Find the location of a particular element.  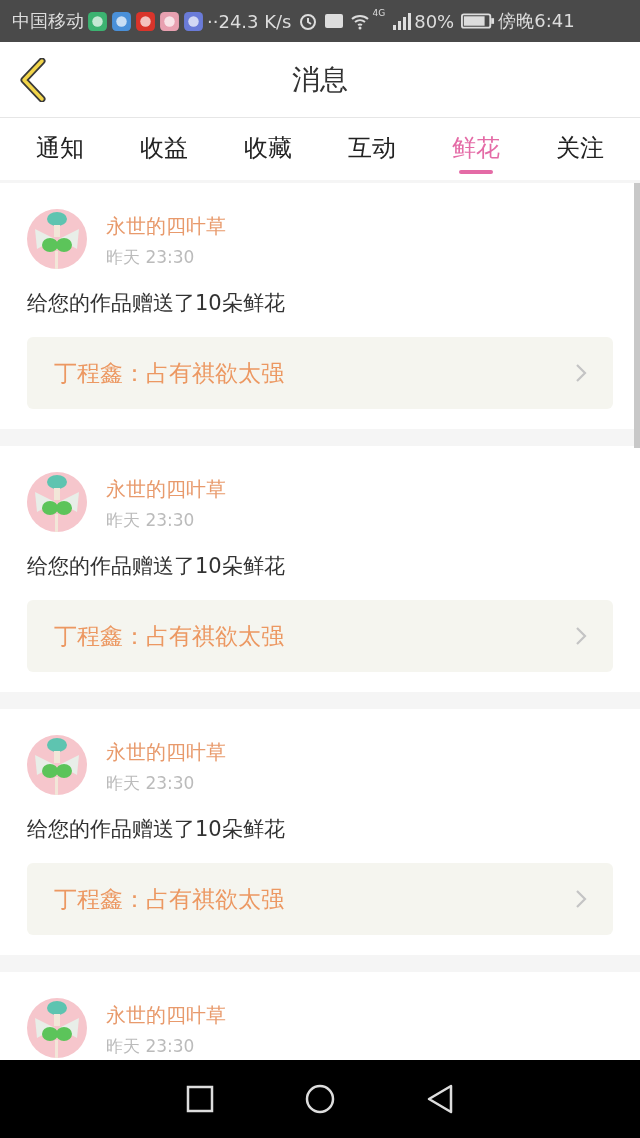

network-type: 4G is located at coordinates (379, 13).